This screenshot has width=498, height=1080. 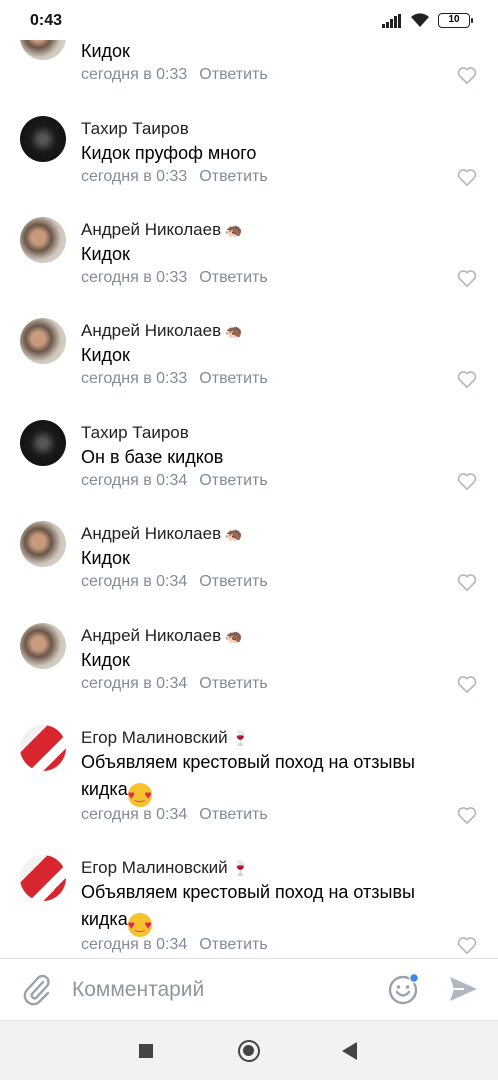 I want to click on nav-back-icon, so click(x=349, y=1051).